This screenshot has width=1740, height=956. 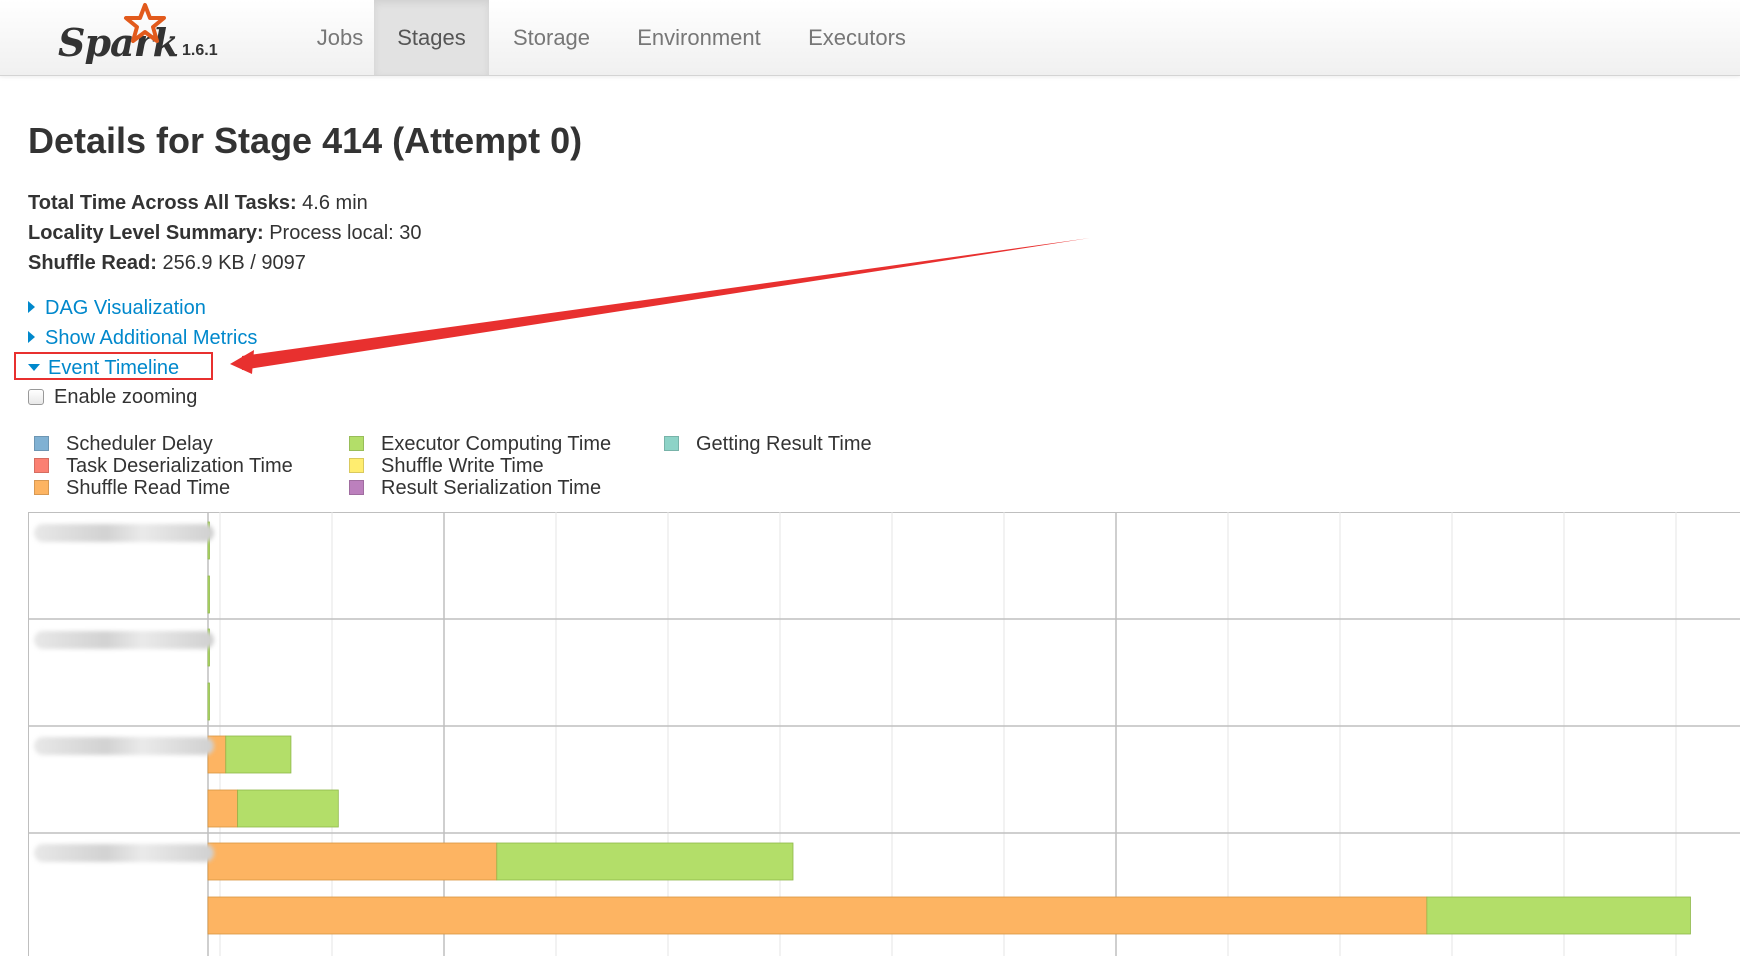 What do you see at coordinates (162, 203) in the screenshot?
I see `total-time-label: Total Time Across All Tasks:` at bounding box center [162, 203].